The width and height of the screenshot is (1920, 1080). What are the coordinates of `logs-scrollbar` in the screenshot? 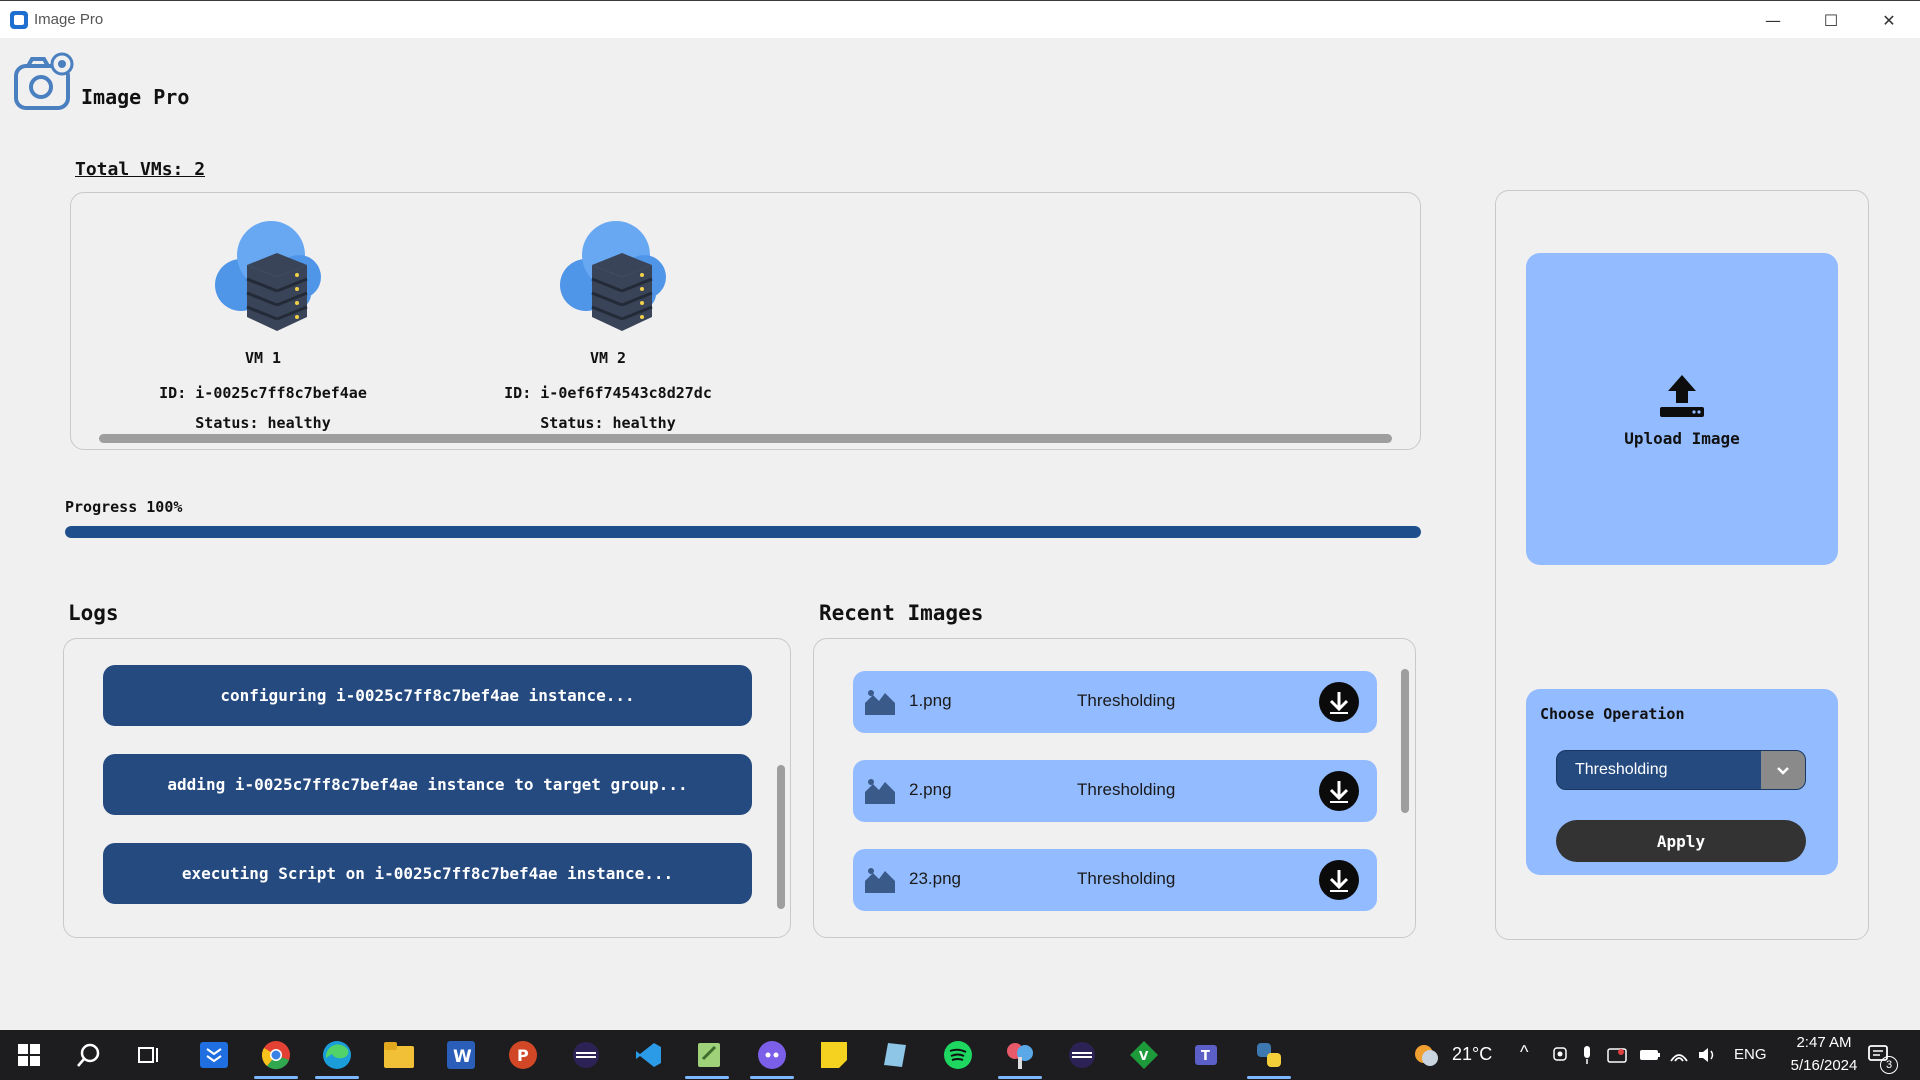 It's located at (781, 837).